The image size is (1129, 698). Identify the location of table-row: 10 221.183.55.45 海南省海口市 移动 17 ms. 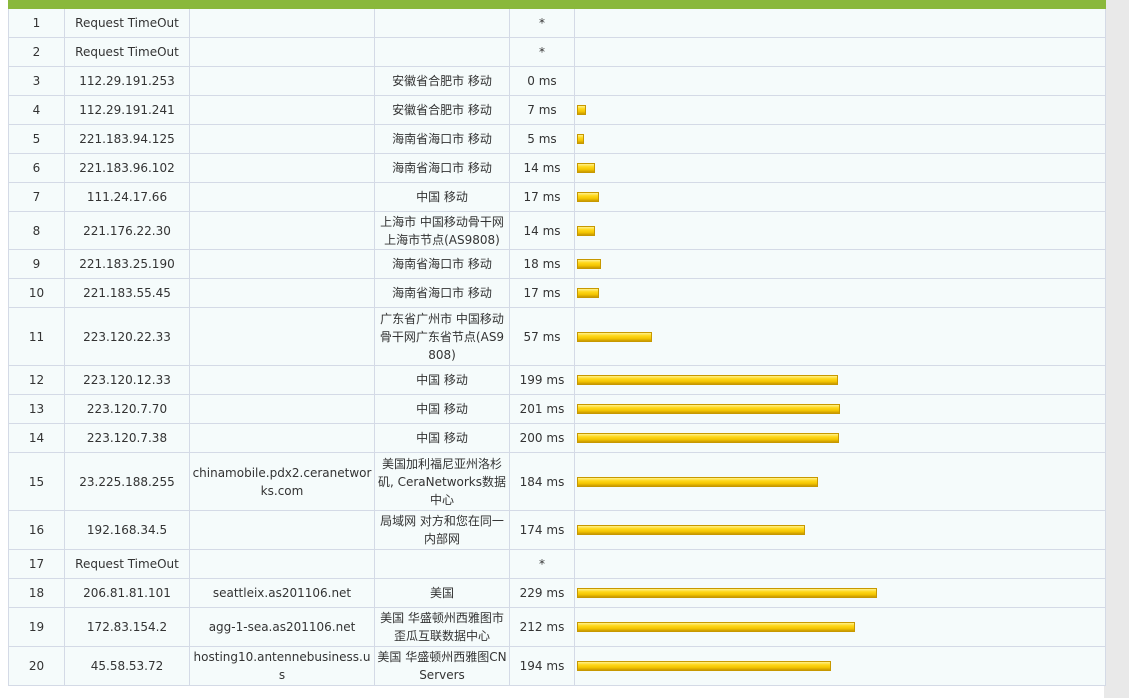
(557, 293).